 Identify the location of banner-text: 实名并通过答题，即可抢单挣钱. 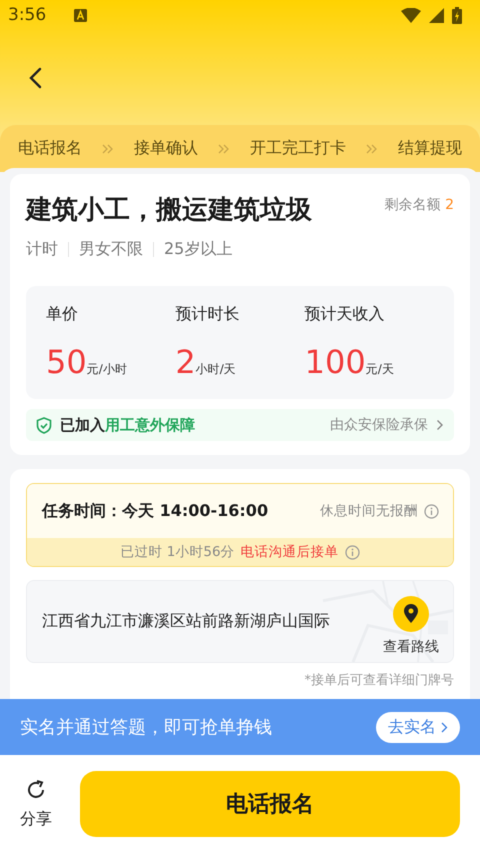
(146, 727).